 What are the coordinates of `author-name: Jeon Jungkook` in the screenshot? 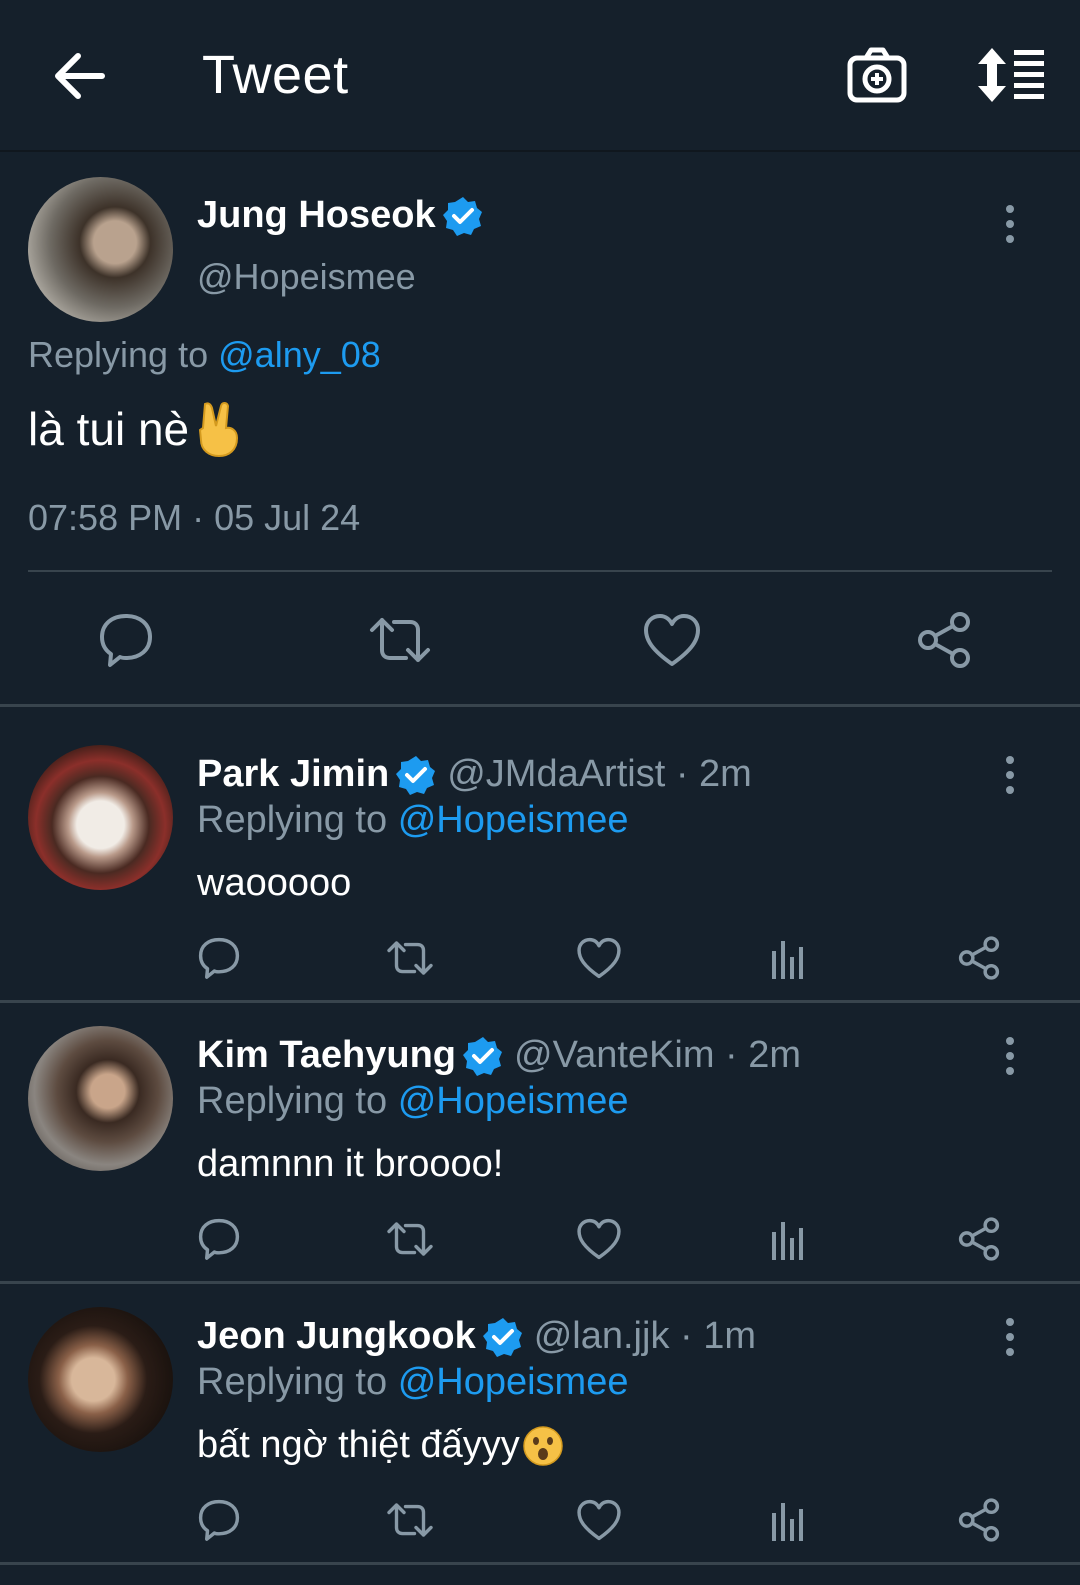 It's located at (336, 1336).